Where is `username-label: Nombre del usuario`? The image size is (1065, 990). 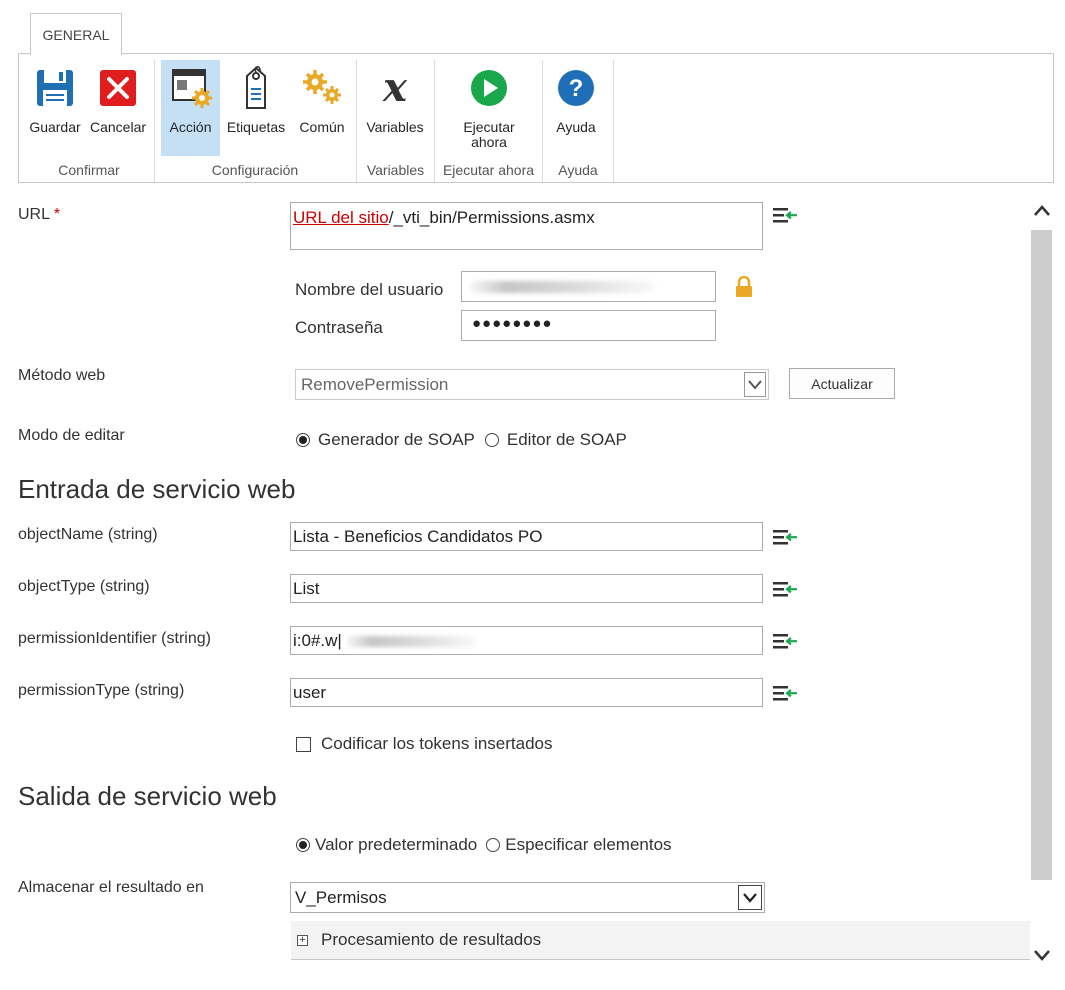
username-label: Nombre del usuario is located at coordinates (369, 289).